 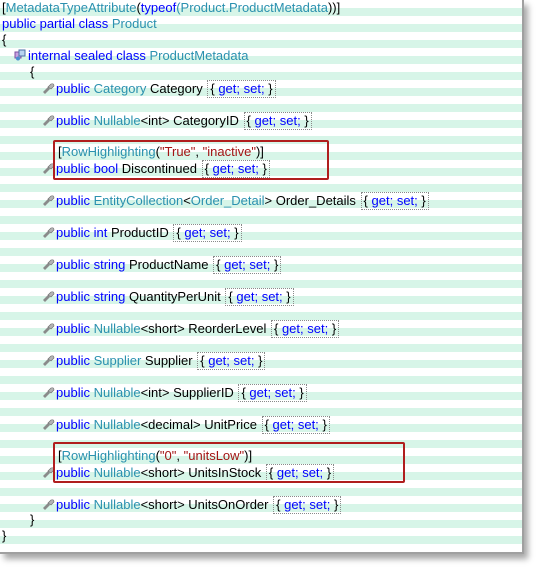 What do you see at coordinates (191, 160) in the screenshot?
I see `highlight-box-discontinued` at bounding box center [191, 160].